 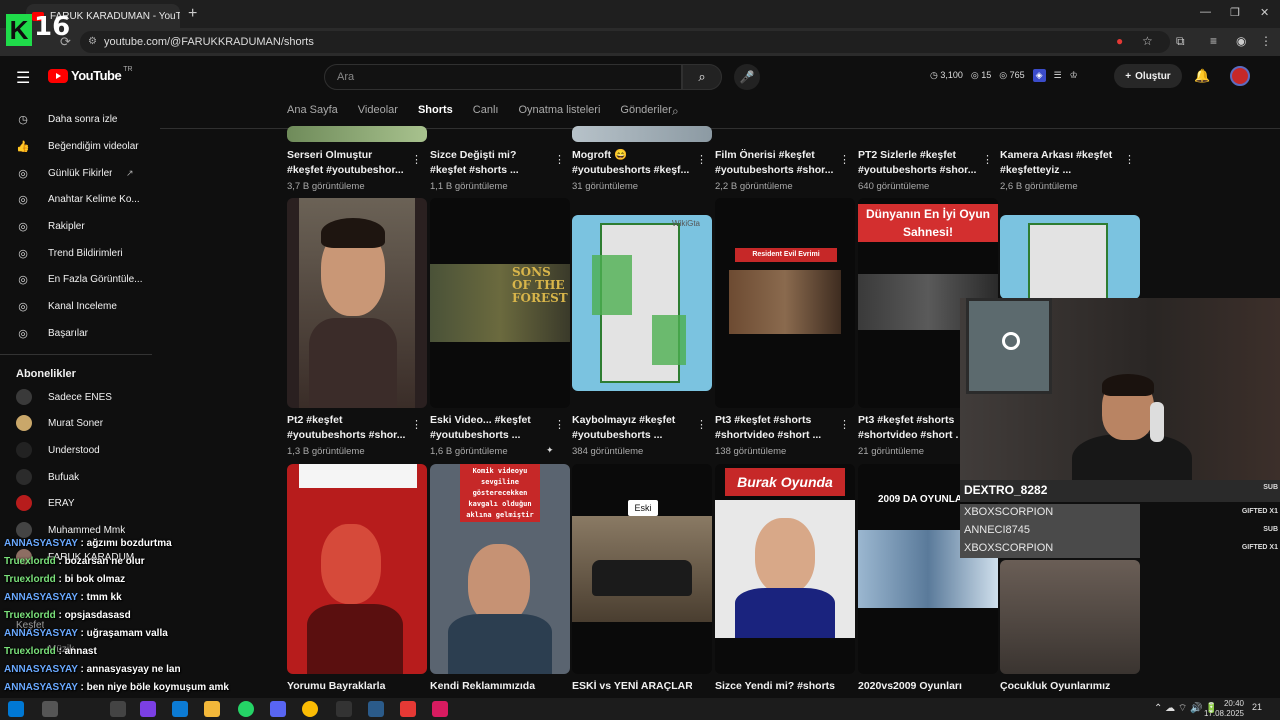 I want to click on tab-home: Ana Sayfa, so click(x=312, y=110).